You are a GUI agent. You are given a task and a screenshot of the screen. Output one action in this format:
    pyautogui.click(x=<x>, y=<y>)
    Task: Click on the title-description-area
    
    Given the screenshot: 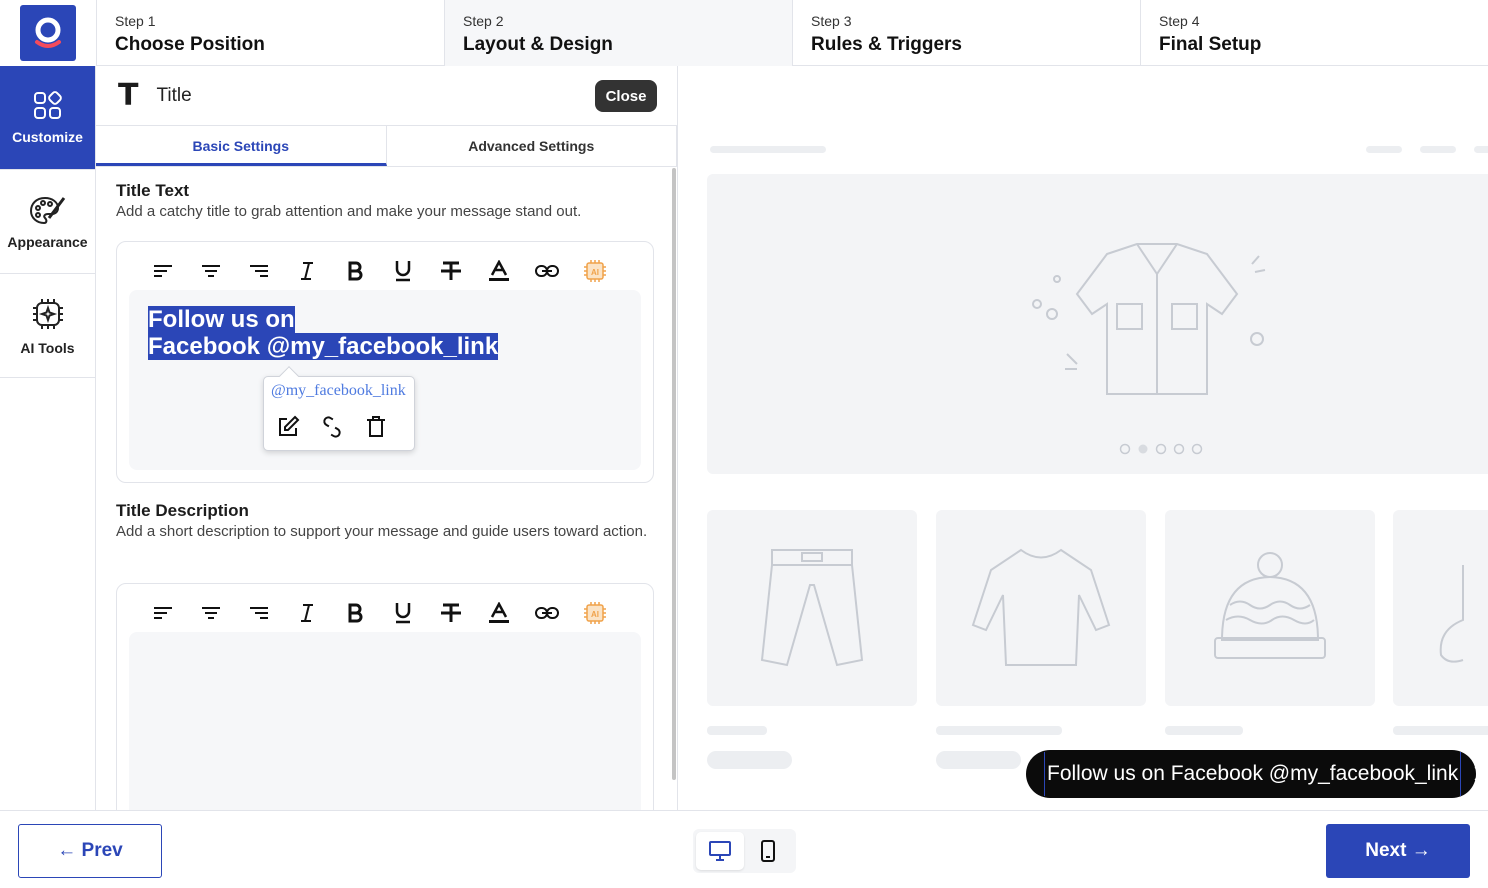 What is the action you would take?
    pyautogui.click(x=385, y=721)
    